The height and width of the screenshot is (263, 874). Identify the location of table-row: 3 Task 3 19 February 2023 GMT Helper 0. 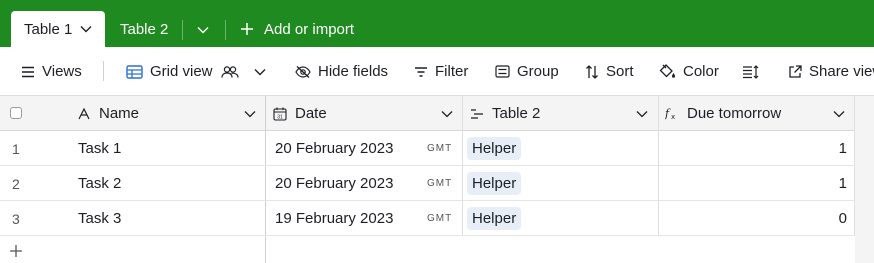
(437, 218).